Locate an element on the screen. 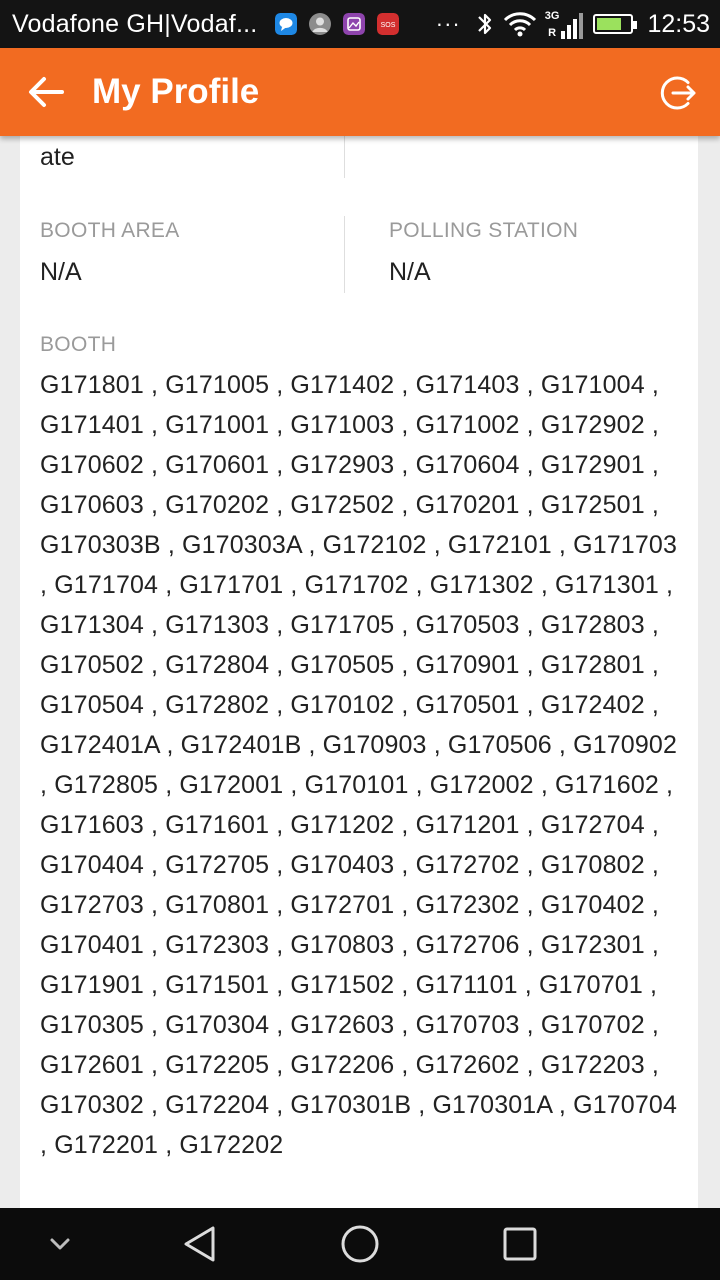 The width and height of the screenshot is (720, 1280). clock: 12:53 is located at coordinates (678, 23).